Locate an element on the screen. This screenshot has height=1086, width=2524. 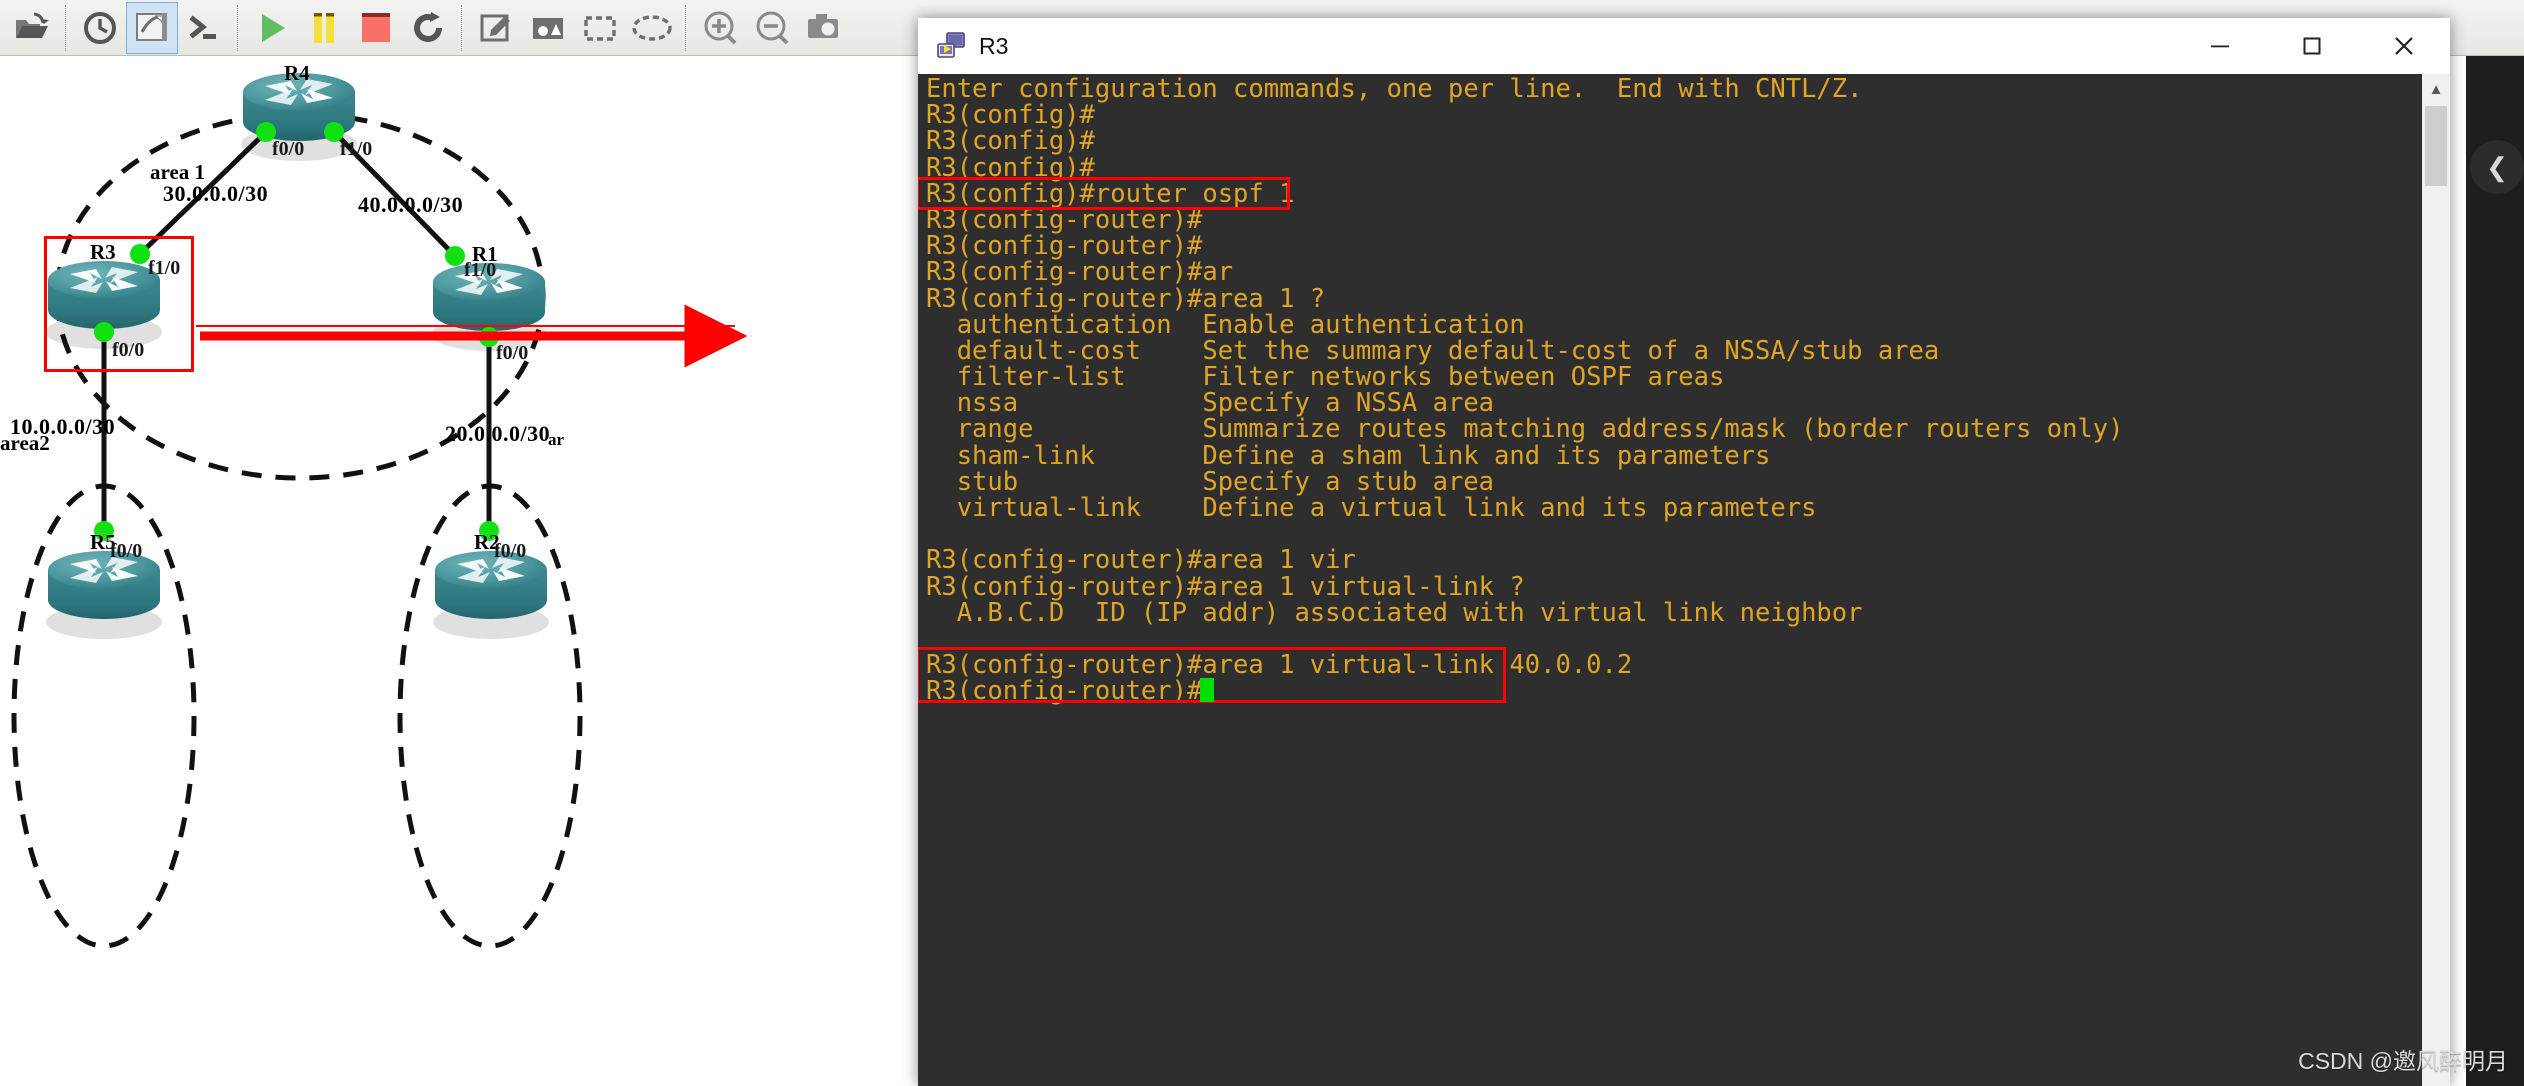
router-r2 is located at coordinates (491, 595).